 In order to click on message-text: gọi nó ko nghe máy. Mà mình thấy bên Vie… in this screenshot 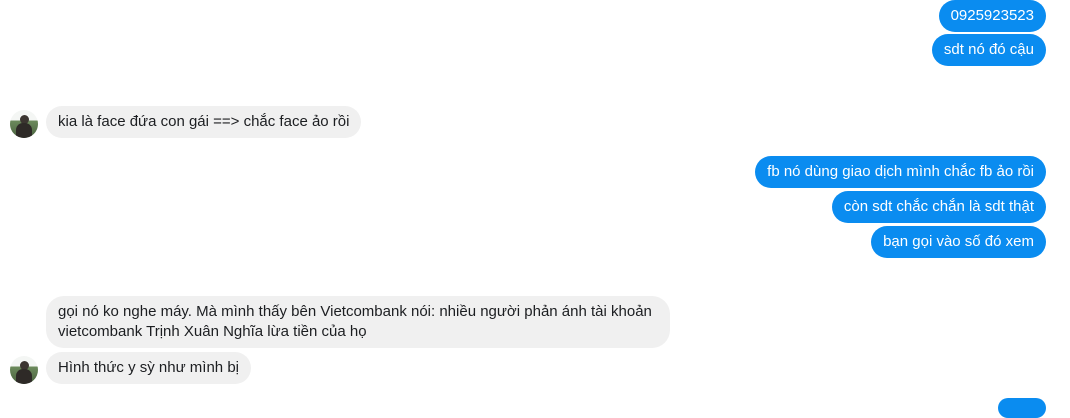, I will do `click(355, 321)`.